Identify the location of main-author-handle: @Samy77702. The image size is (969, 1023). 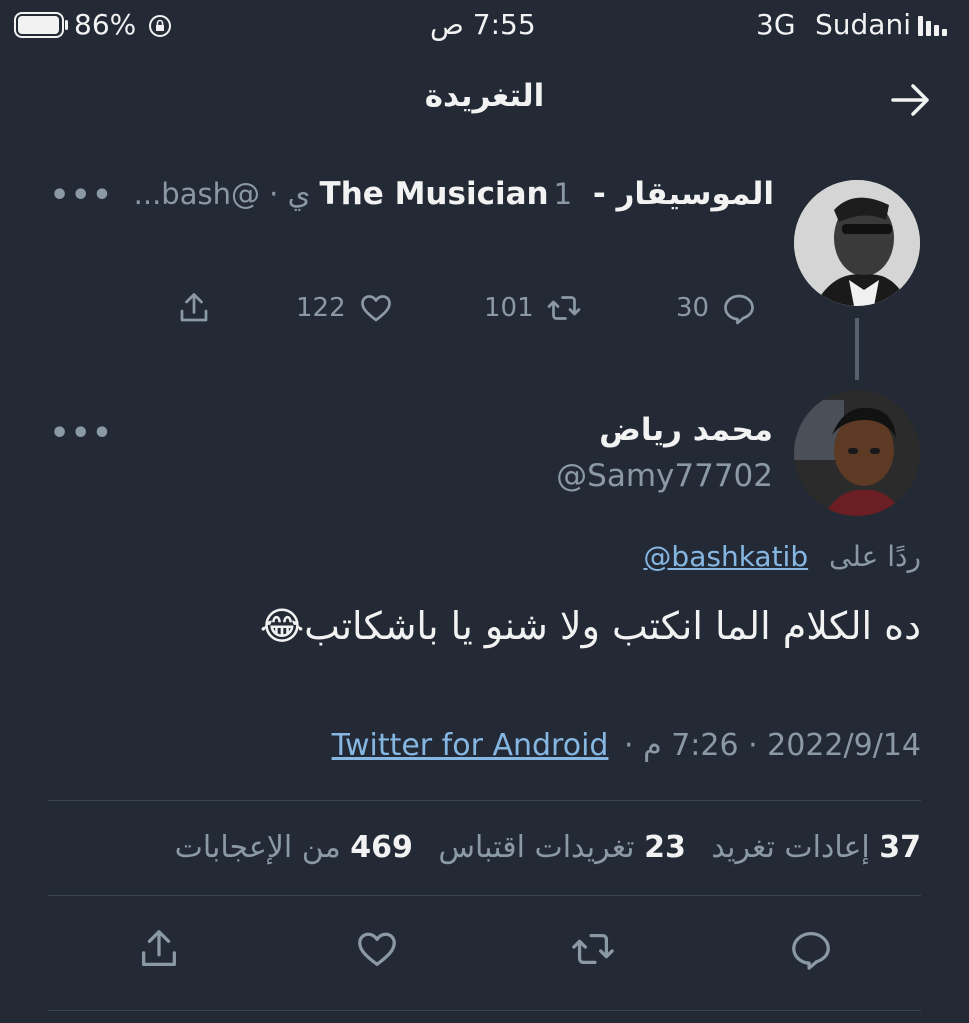
(664, 476).